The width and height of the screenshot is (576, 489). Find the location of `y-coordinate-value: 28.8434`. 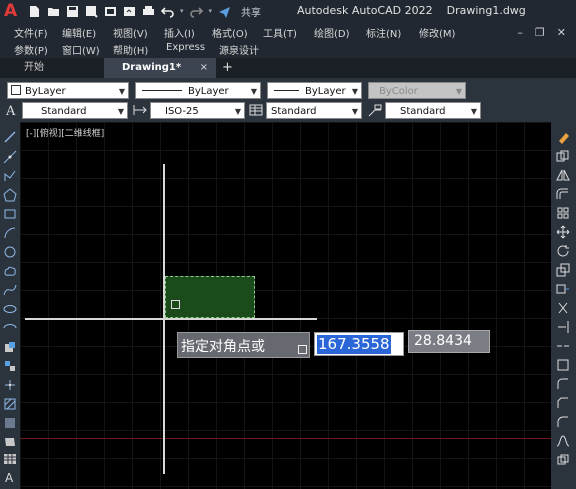

y-coordinate-value: 28.8434 is located at coordinates (443, 341).